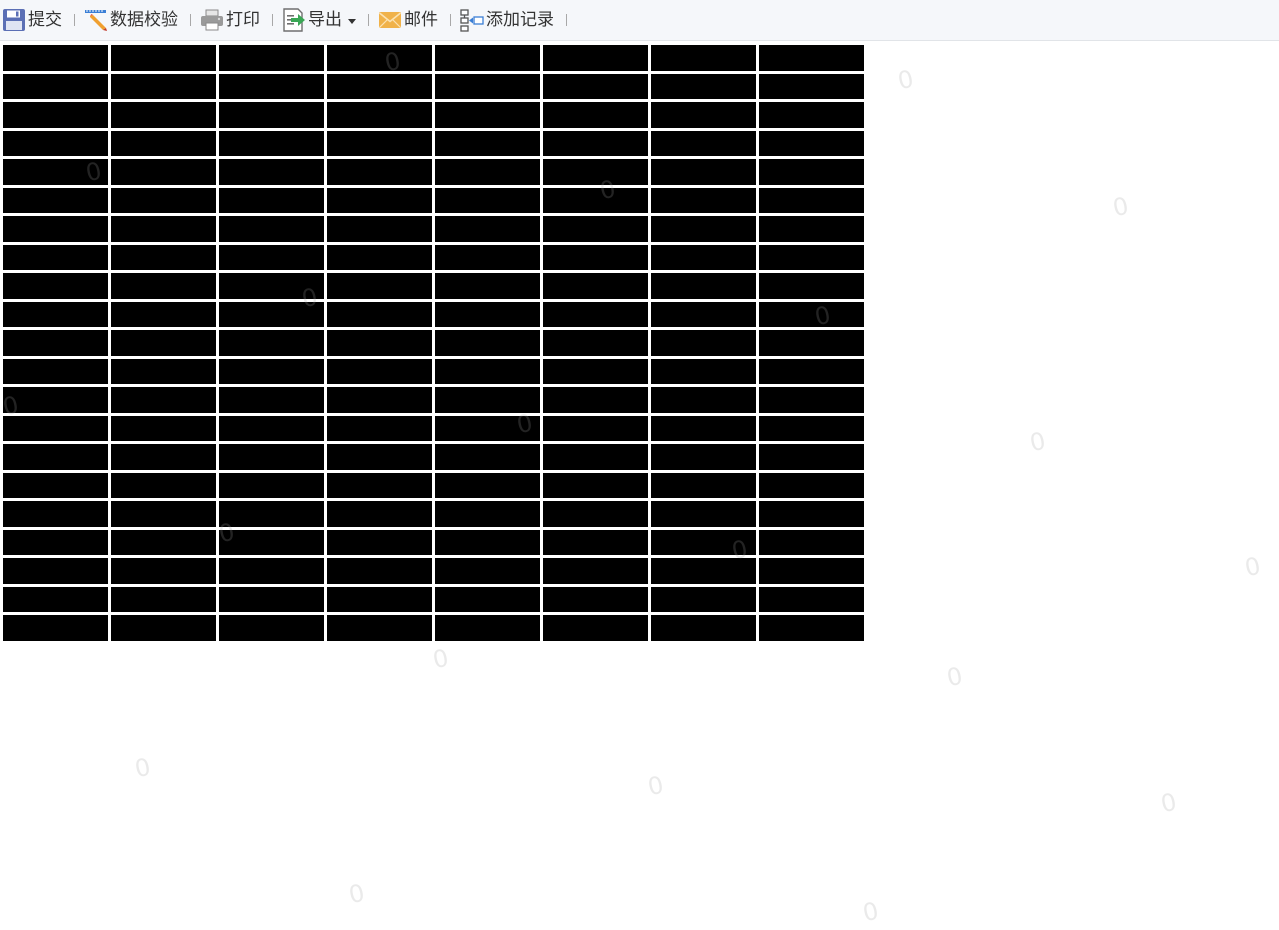 Image resolution: width=1279 pixels, height=930 pixels. Describe the element at coordinates (509, 20) in the screenshot. I see `add-record-button: 添加记录` at that location.